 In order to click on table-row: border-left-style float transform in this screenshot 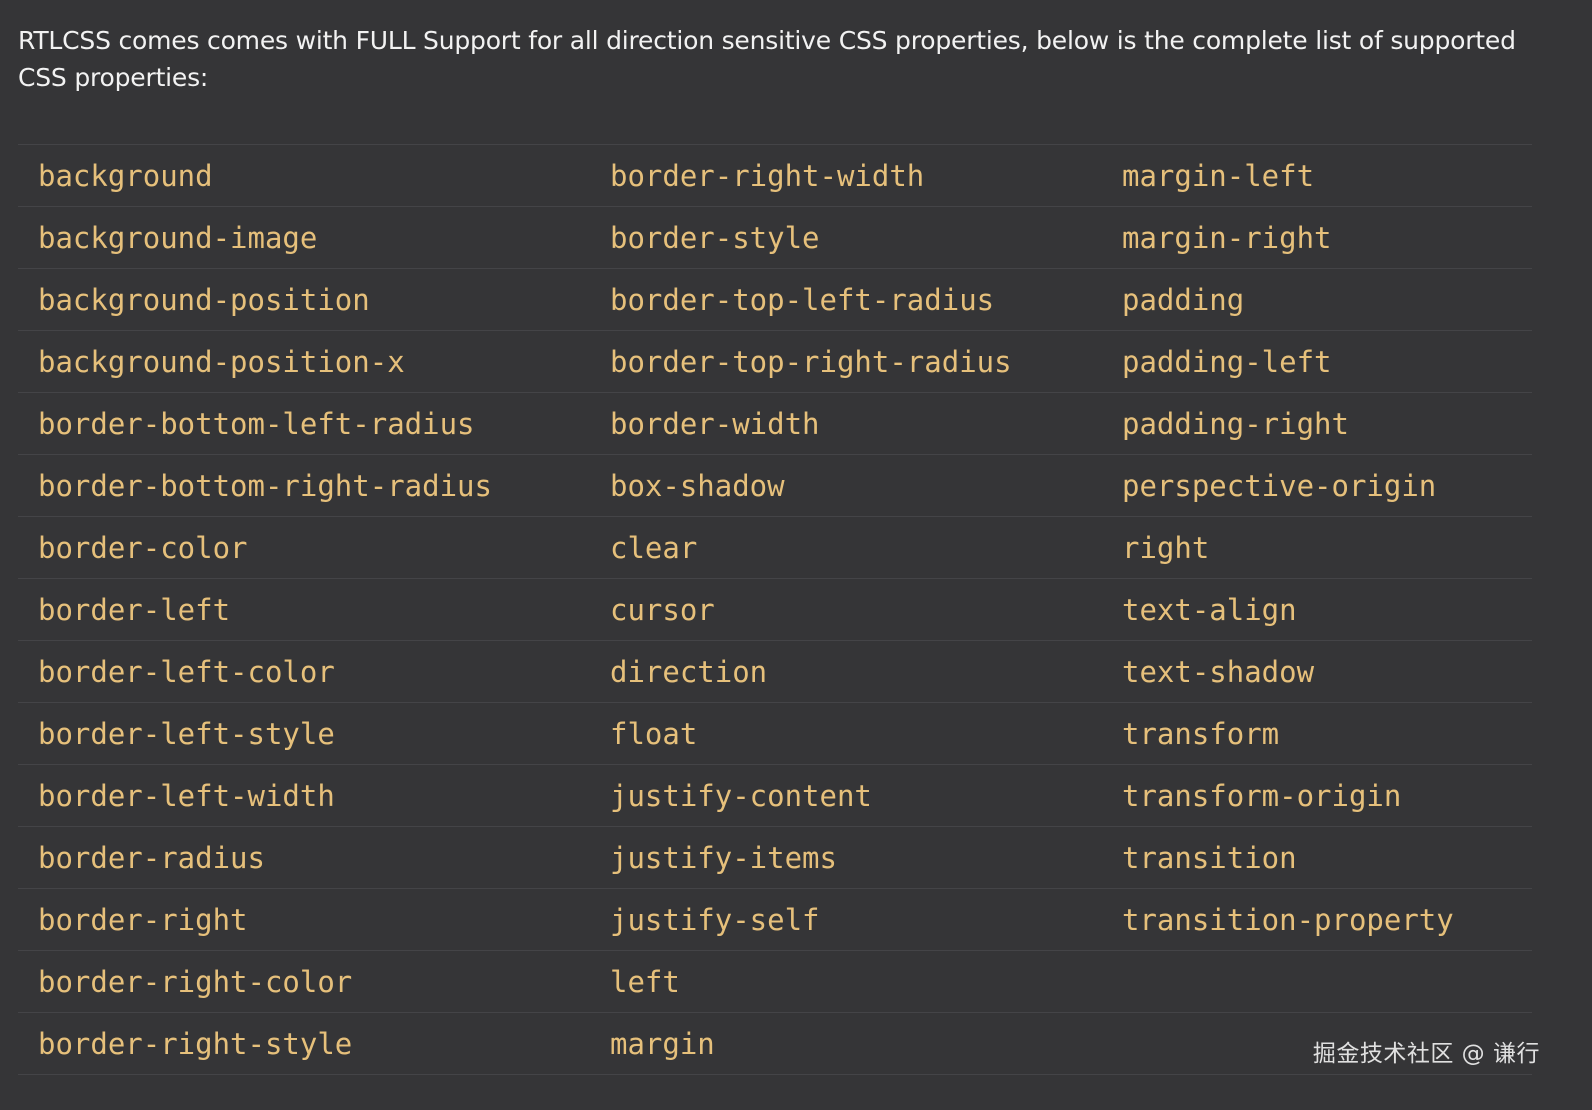, I will do `click(775, 733)`.